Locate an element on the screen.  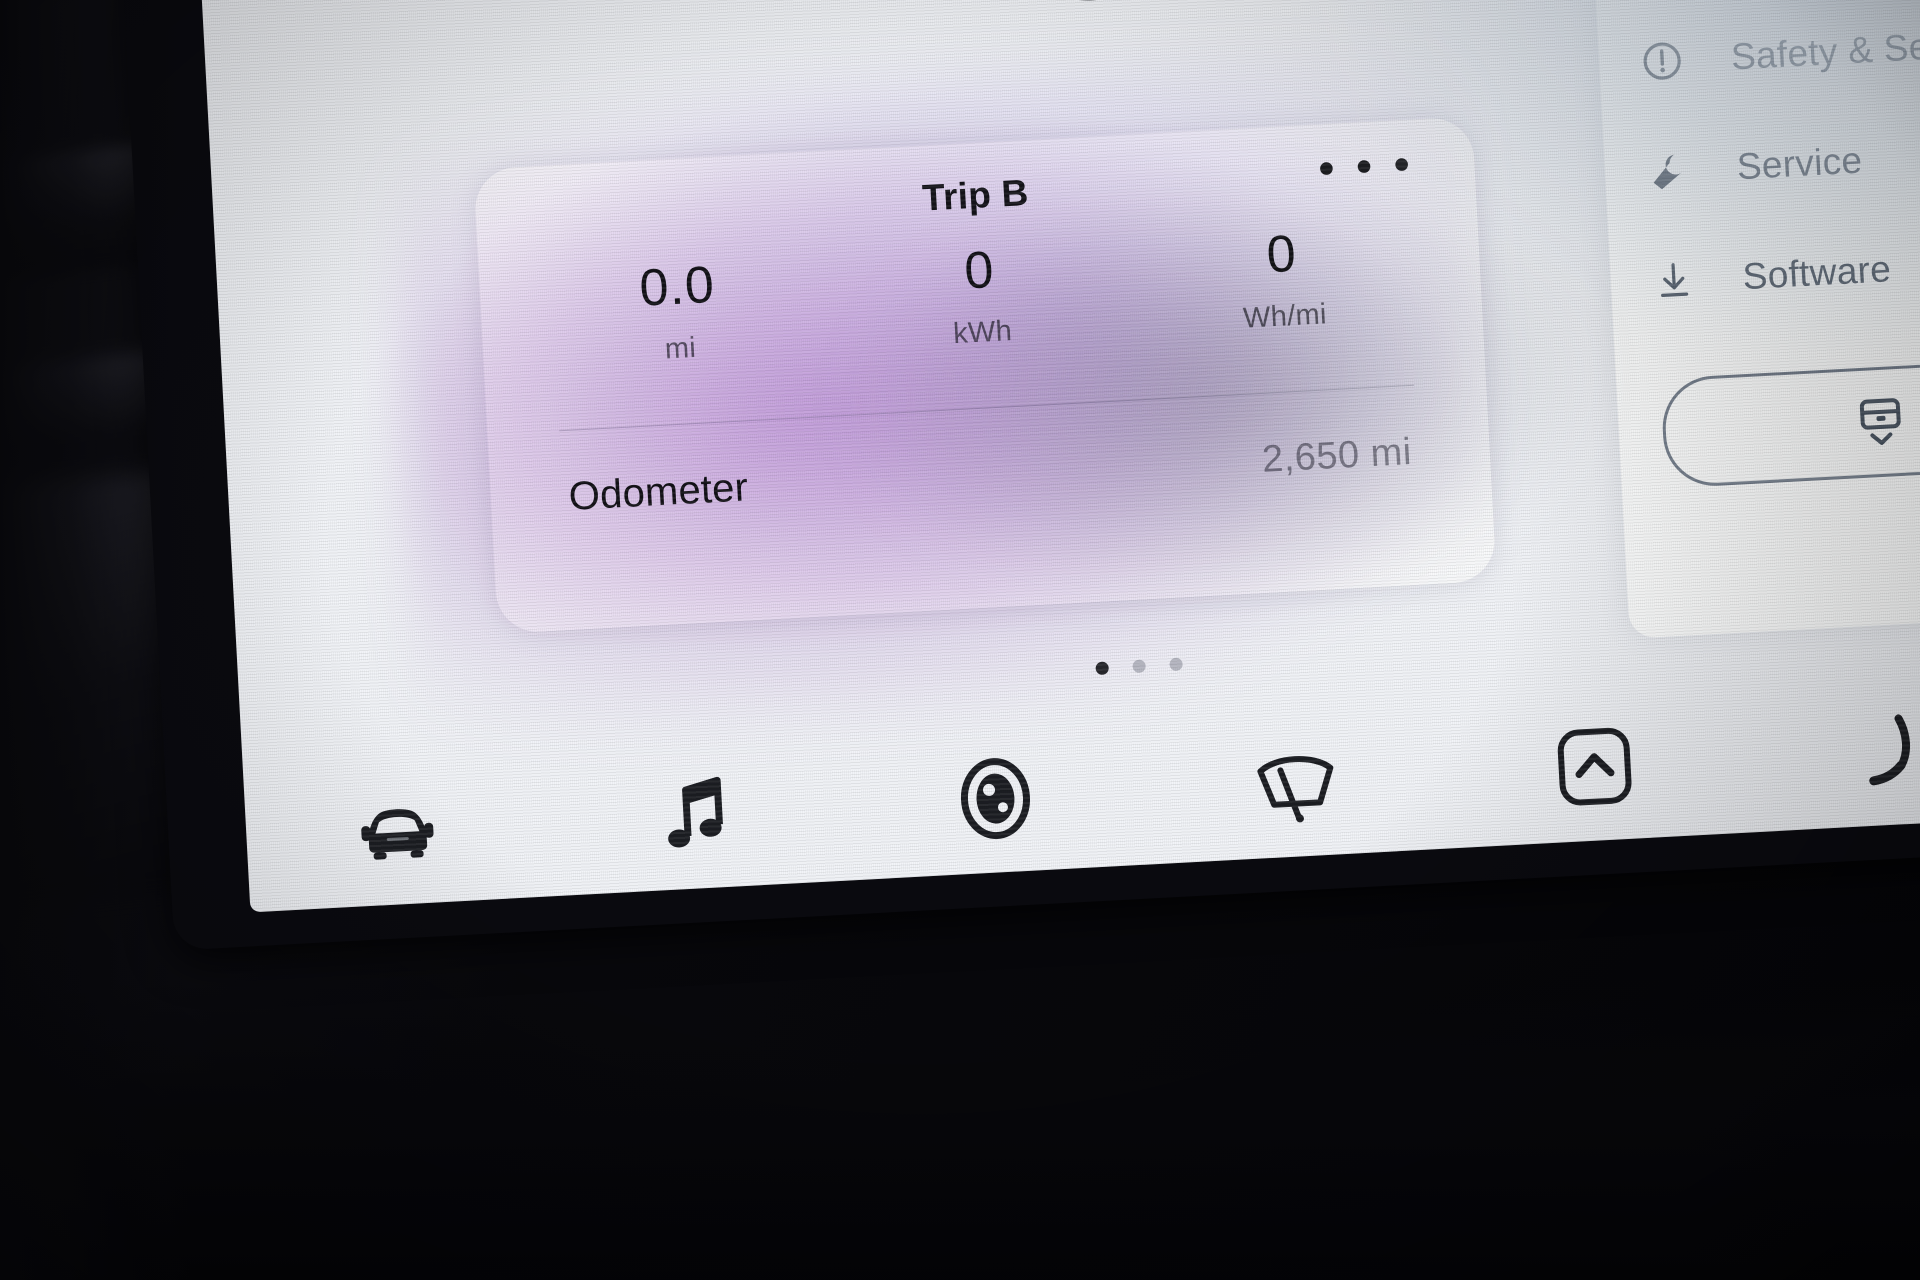
glovebox-icon is located at coordinates (1880, 421).